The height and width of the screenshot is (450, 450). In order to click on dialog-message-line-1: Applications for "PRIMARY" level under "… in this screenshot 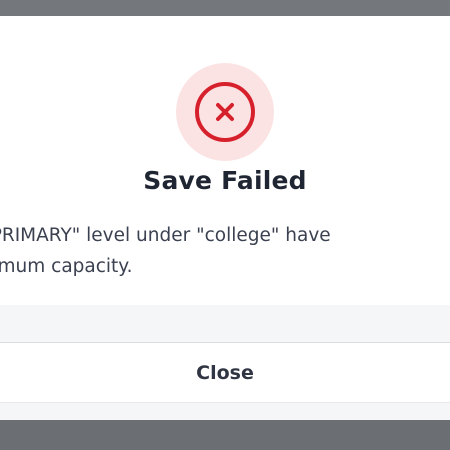, I will do `click(165, 235)`.